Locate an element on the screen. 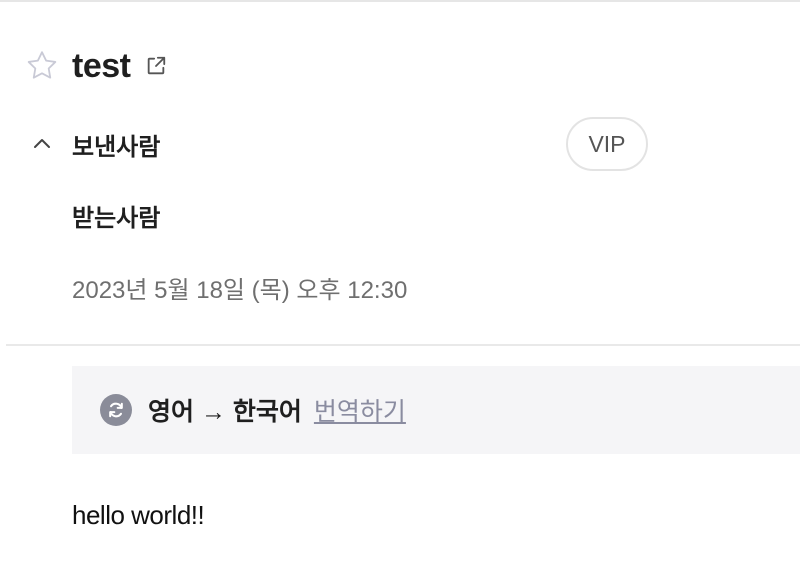  mail-date: 2023년 5월 18일 (목) 오후 12:30 is located at coordinates (240, 290).